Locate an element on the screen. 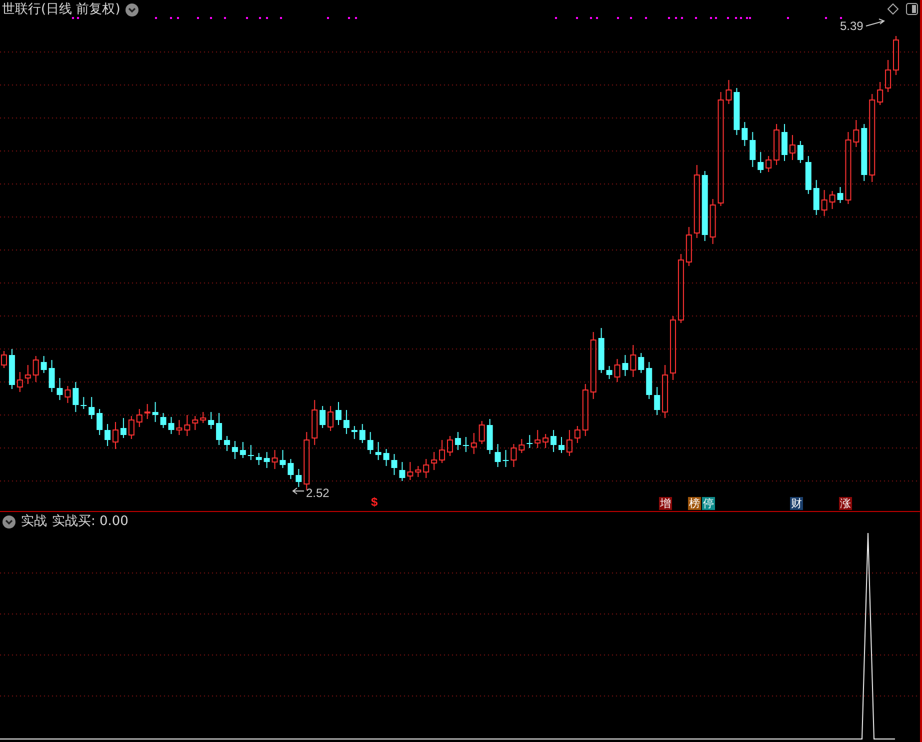 The width and height of the screenshot is (922, 742). event-tag: 涨 is located at coordinates (845, 503).